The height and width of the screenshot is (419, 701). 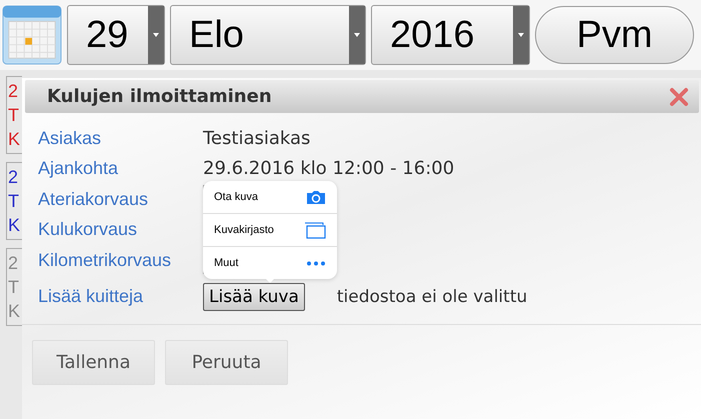 I want to click on camera-icon, so click(x=316, y=197).